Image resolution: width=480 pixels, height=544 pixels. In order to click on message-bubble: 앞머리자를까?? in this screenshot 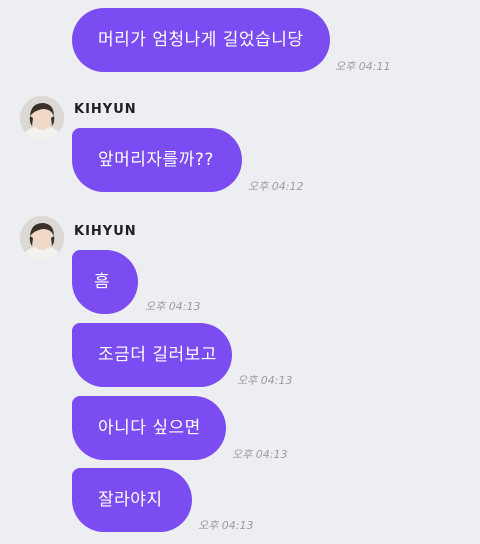, I will do `click(157, 160)`.